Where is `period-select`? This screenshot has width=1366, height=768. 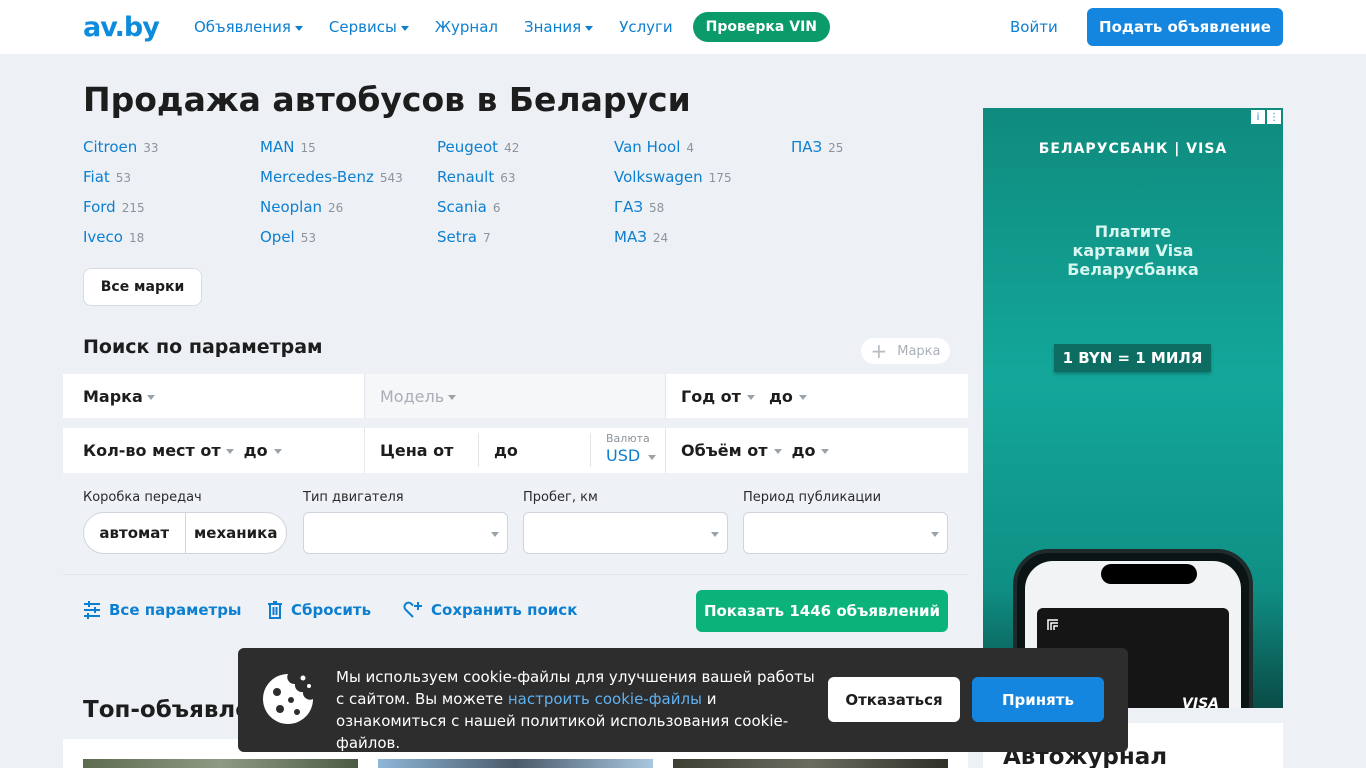
period-select is located at coordinates (845, 533).